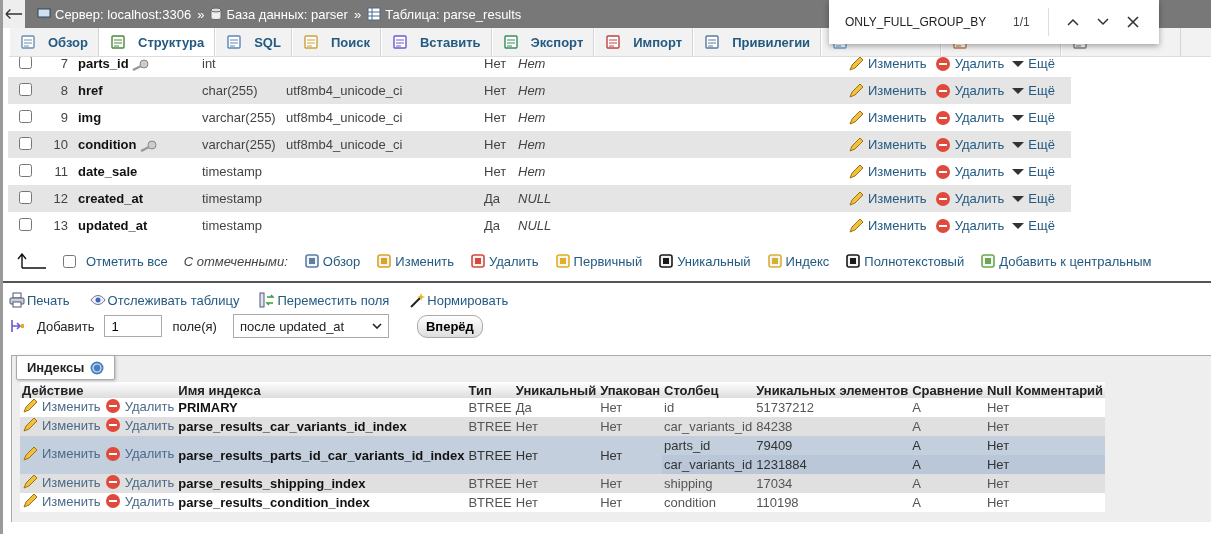 The width and height of the screenshot is (1211, 534). Describe the element at coordinates (492, 225) in the screenshot. I see `column-null: Да` at that location.